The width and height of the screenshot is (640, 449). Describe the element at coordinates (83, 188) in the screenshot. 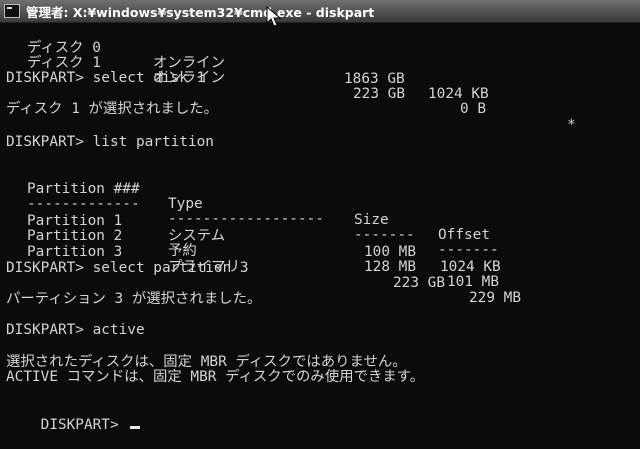

I see `header-partition: Partition ###` at that location.